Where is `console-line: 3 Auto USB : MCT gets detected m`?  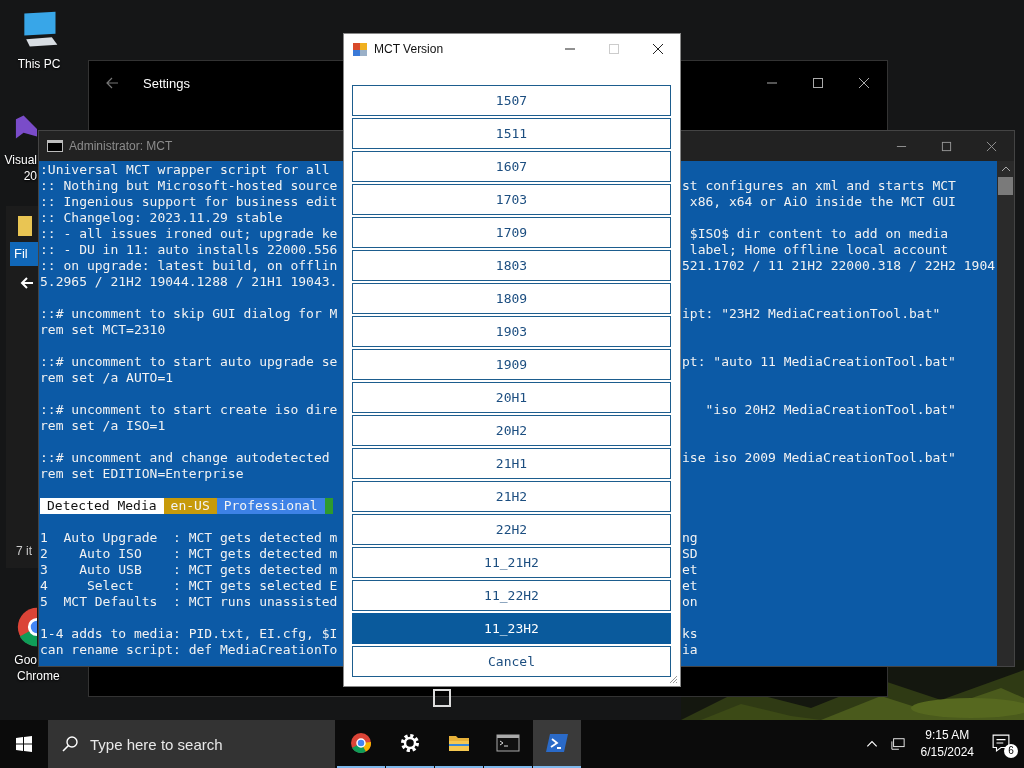 console-line: 3 Auto USB : MCT gets detected m is located at coordinates (189, 570).